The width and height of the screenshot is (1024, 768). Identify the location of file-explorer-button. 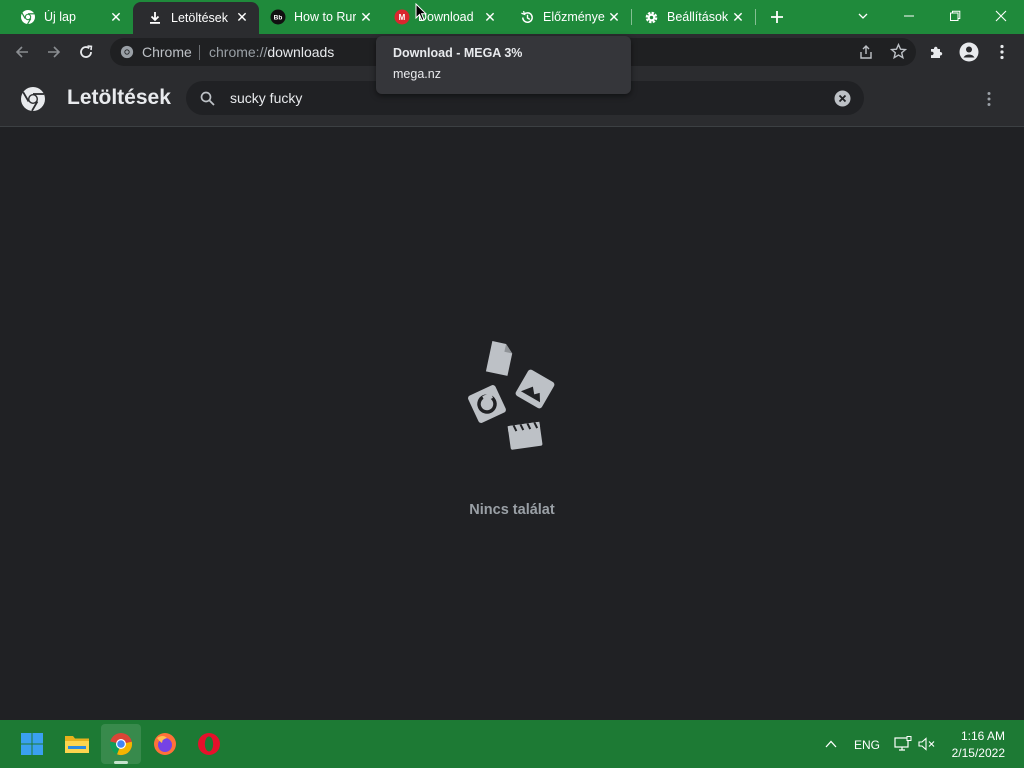
(77, 744).